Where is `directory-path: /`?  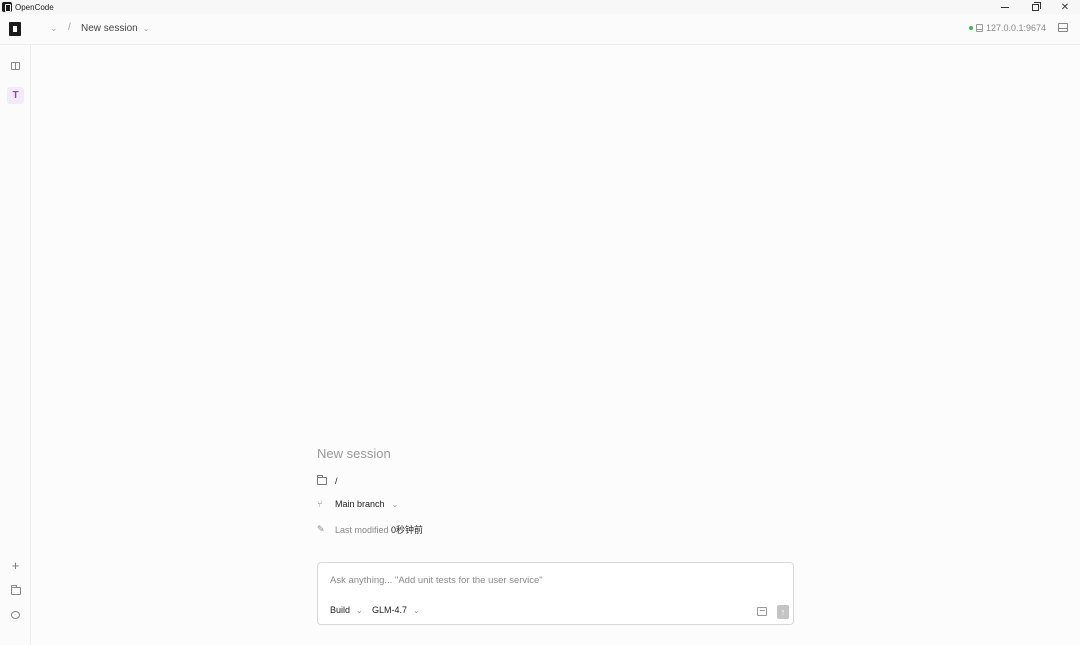
directory-path: / is located at coordinates (336, 481).